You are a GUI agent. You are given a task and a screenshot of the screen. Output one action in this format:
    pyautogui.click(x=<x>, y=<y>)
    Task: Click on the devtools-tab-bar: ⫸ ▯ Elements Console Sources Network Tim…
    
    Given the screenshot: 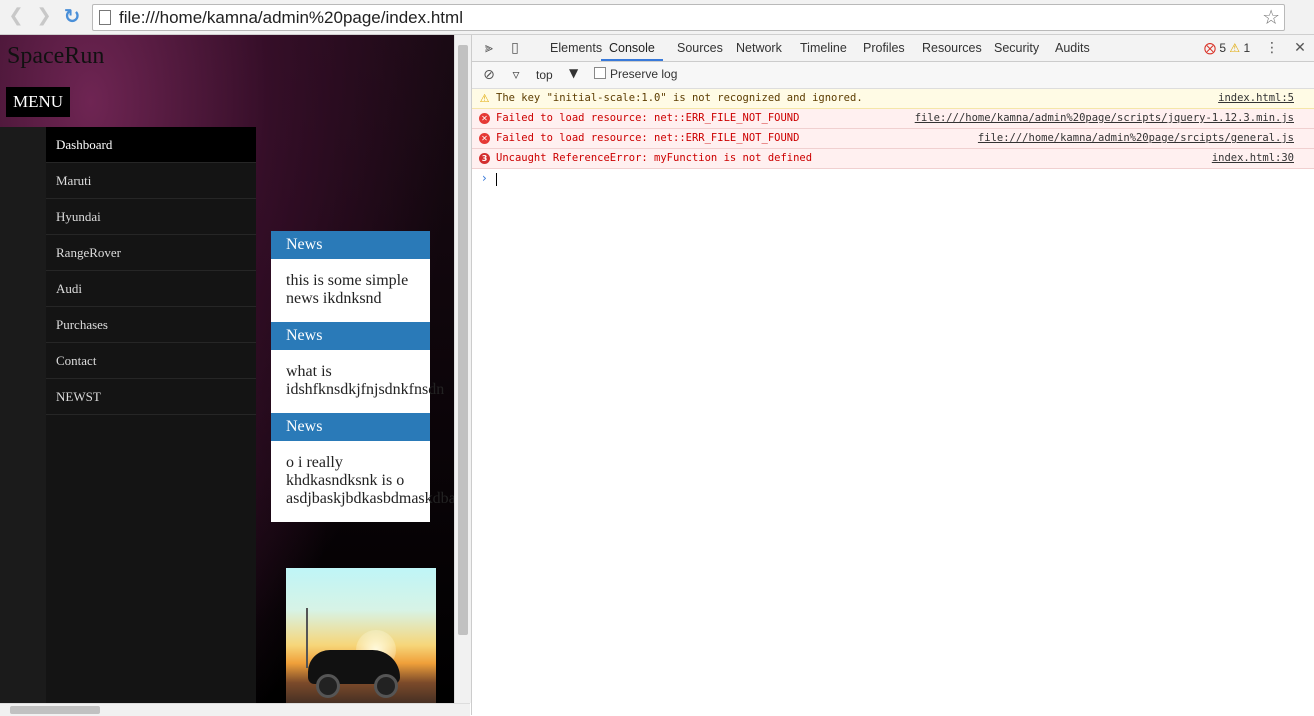 What is the action you would take?
    pyautogui.click(x=893, y=48)
    